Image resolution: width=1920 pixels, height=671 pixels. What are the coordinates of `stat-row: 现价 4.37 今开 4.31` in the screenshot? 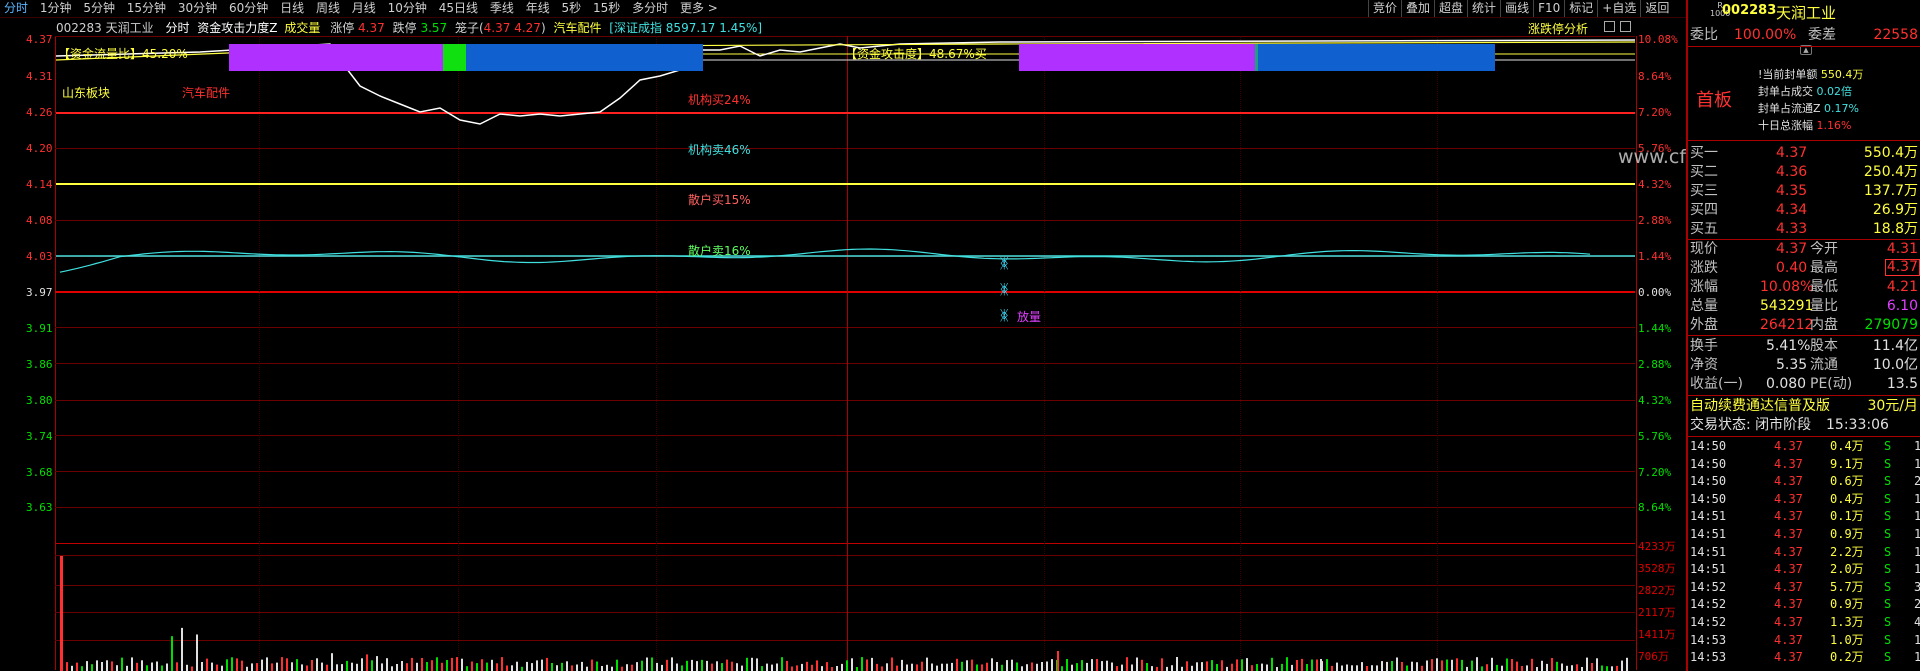 It's located at (1804, 249).